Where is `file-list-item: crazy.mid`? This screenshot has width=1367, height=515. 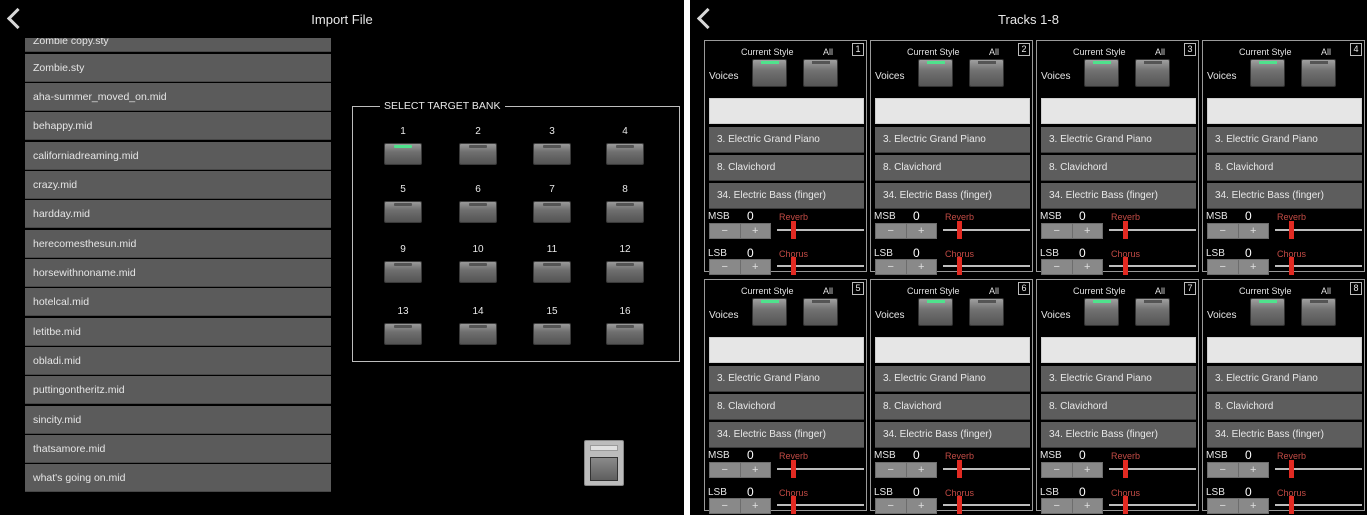 file-list-item: crazy.mid is located at coordinates (178, 184).